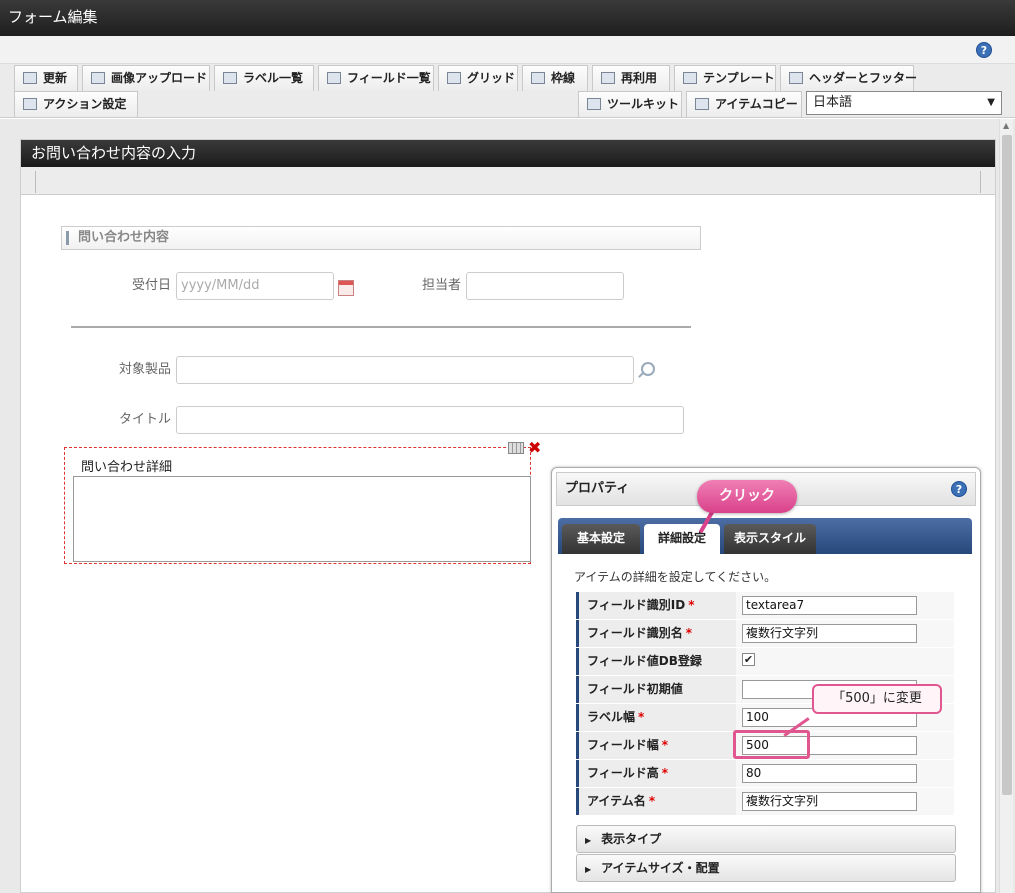 Image resolution: width=1015 pixels, height=893 pixels. What do you see at coordinates (690, 78) in the screenshot?
I see `template-icon` at bounding box center [690, 78].